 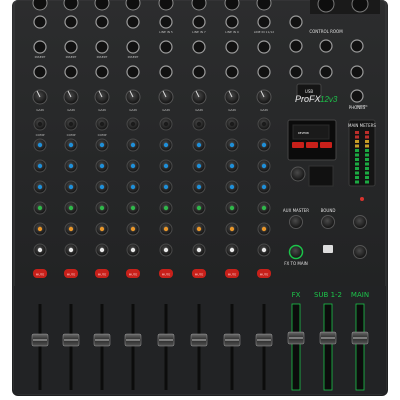 I want to click on sub-out-right-jack, so click(x=326, y=72).